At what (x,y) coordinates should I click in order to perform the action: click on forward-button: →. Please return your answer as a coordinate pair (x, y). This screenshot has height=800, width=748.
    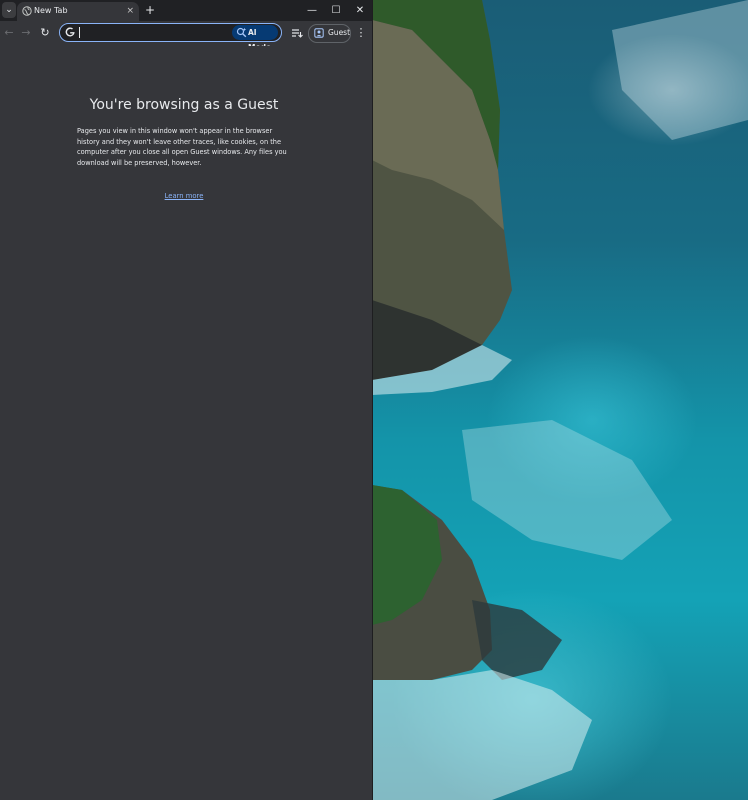
    Looking at the image, I should click on (26, 33).